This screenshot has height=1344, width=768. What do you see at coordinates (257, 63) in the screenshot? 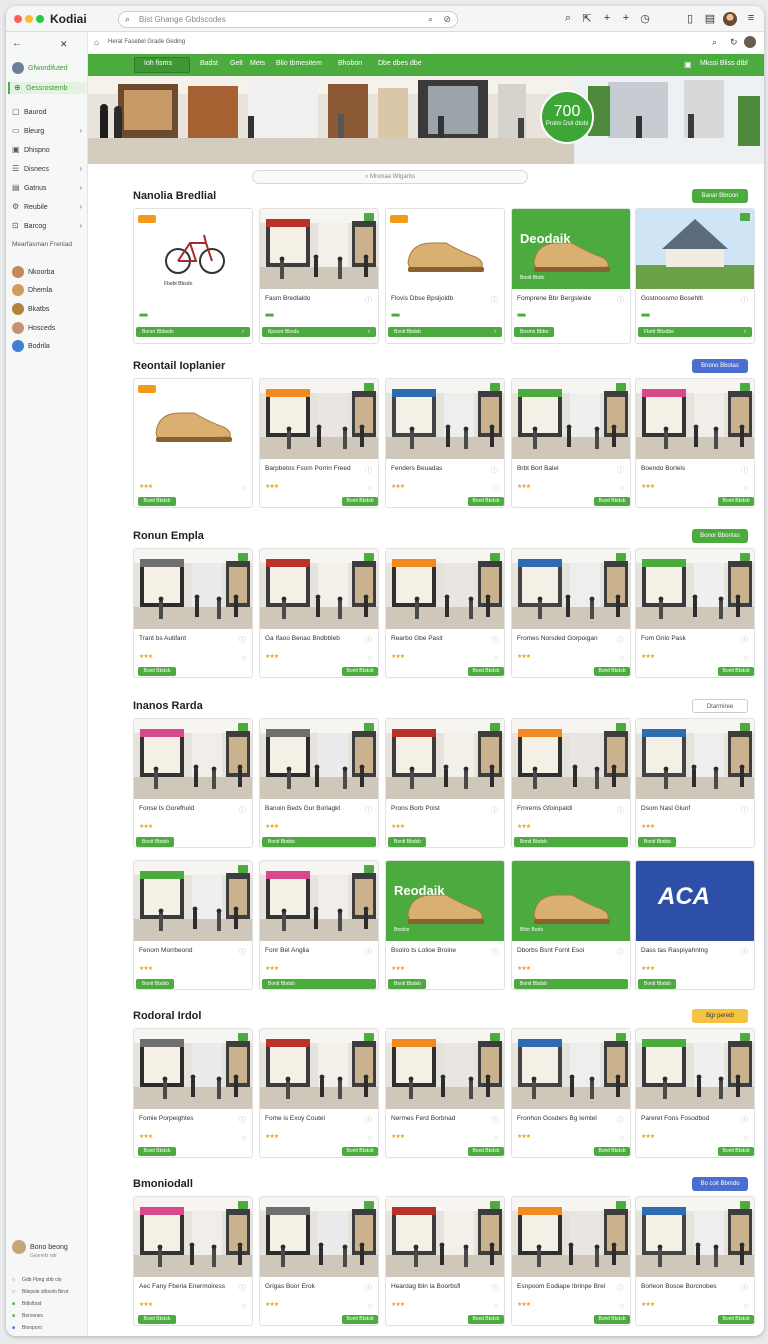
I see `tab: Mets` at bounding box center [257, 63].